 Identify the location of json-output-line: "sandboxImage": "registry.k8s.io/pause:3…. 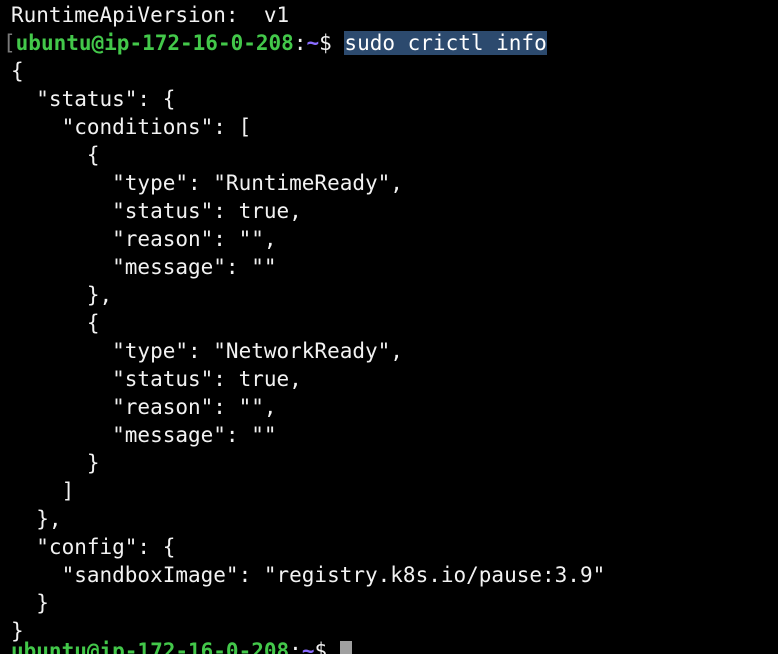
(308, 575).